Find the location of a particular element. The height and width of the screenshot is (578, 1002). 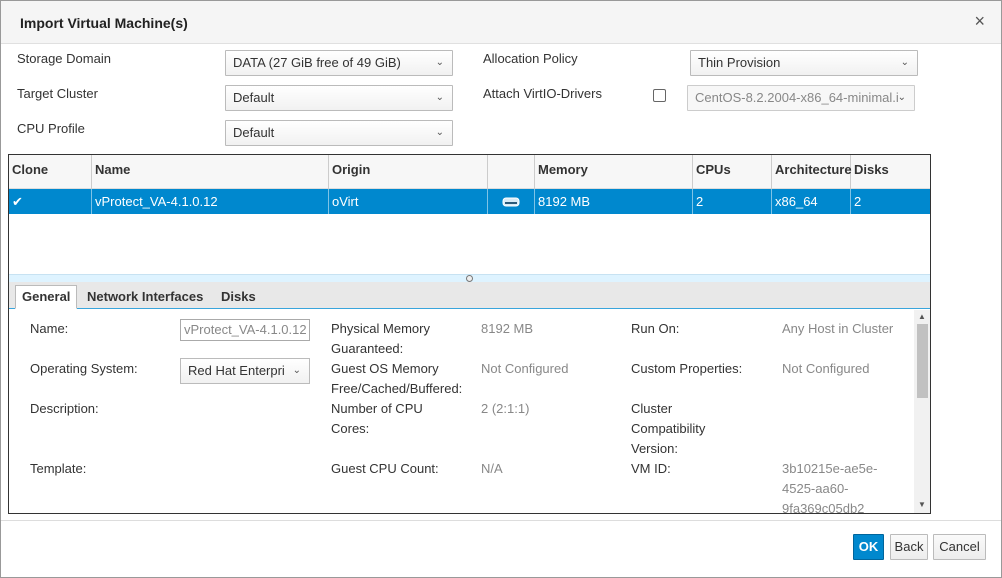

vm-id-value-line2: 4525-aa60- is located at coordinates (815, 488).